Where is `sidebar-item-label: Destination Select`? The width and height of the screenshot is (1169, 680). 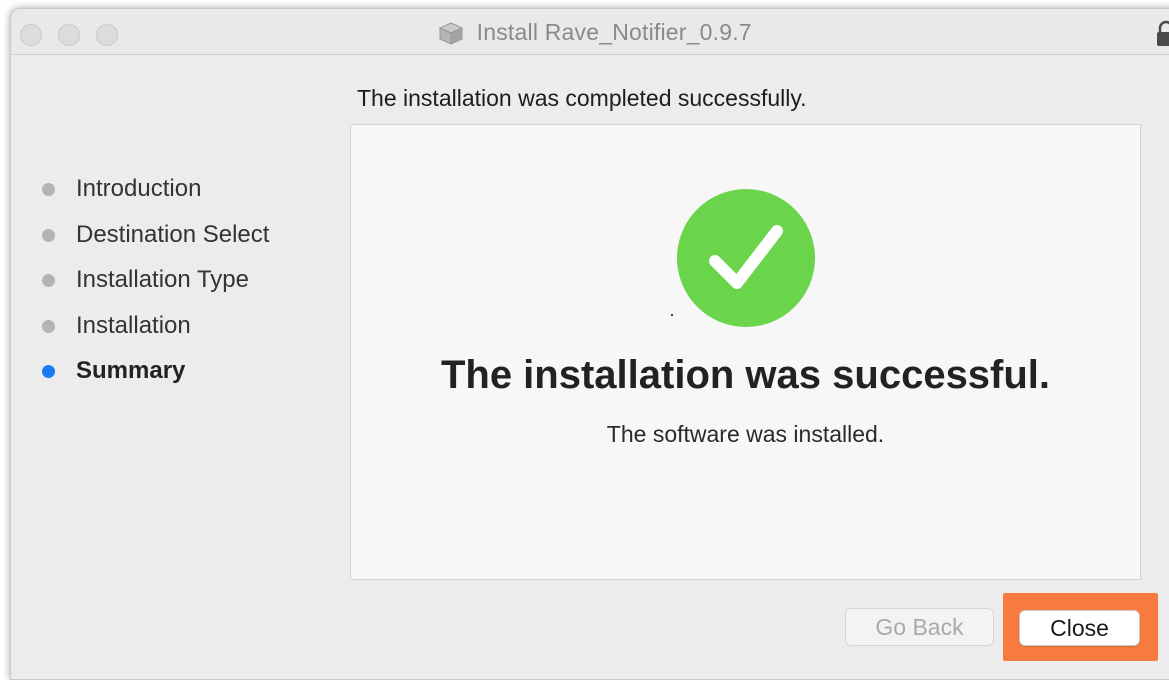
sidebar-item-label: Destination Select is located at coordinates (173, 234).